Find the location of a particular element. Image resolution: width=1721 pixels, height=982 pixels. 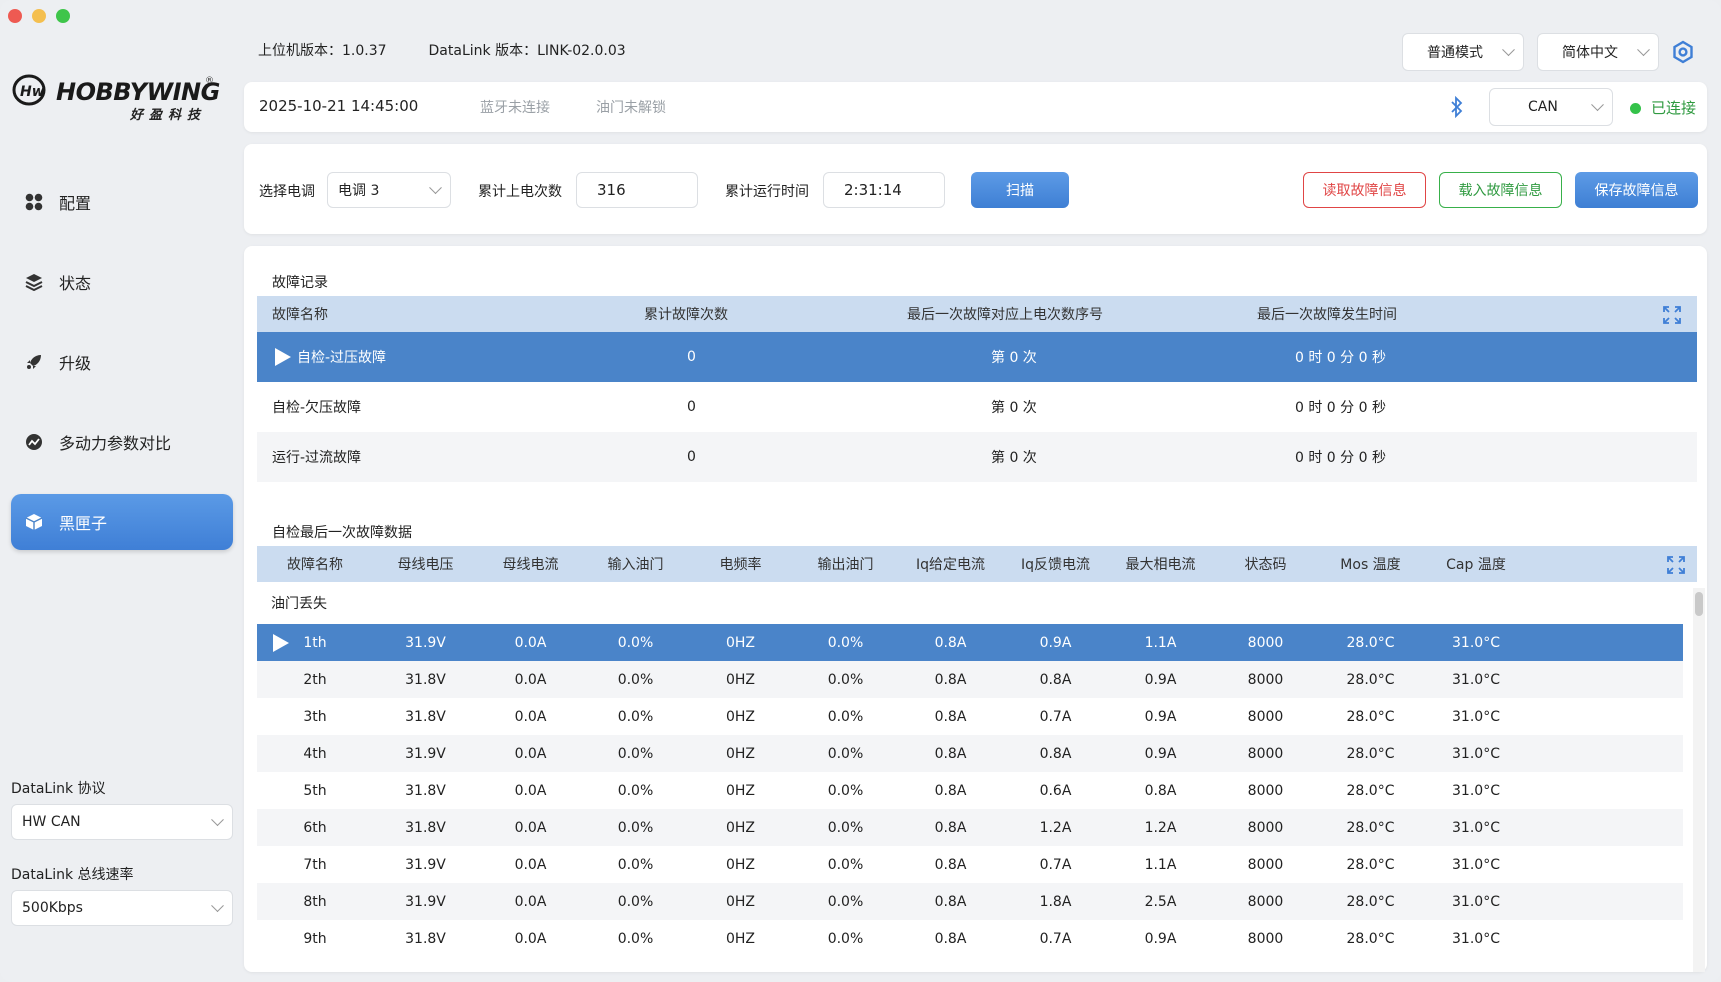

logo-text: HOBBYWING is located at coordinates (138, 92).